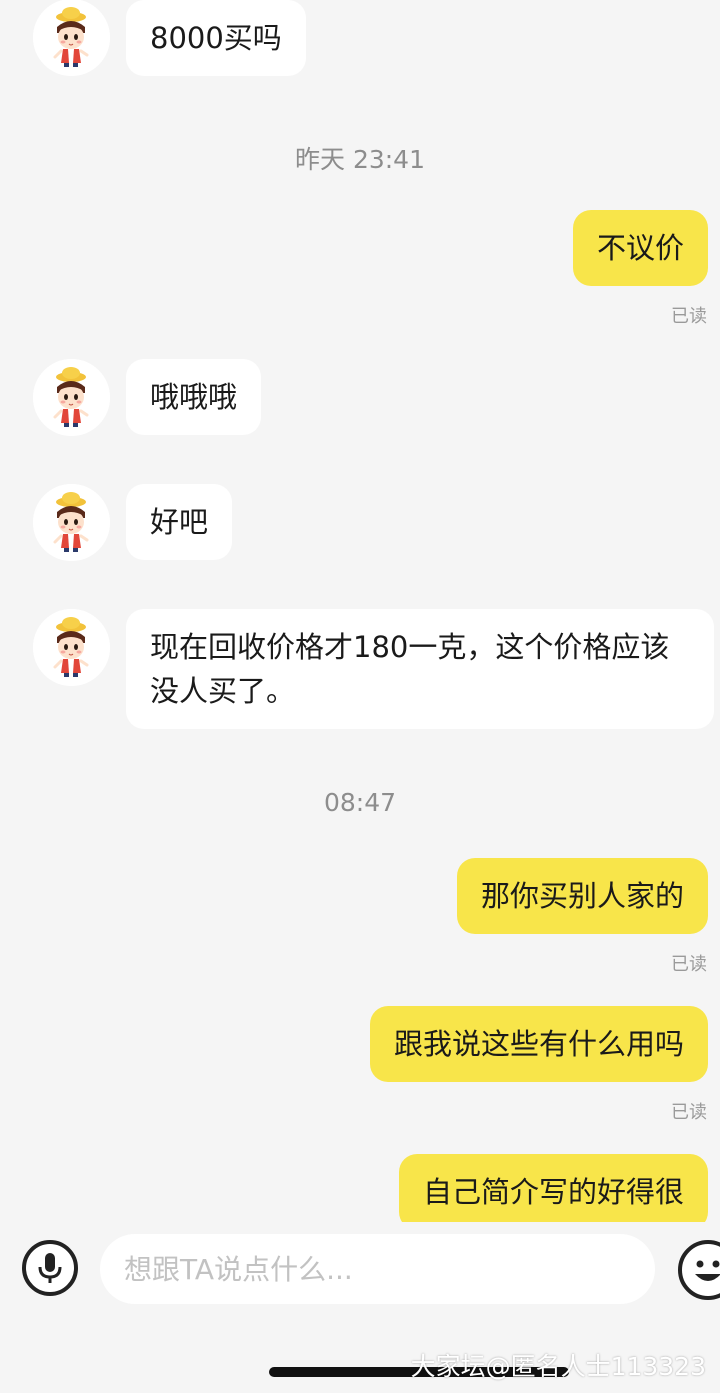  What do you see at coordinates (553, 1188) in the screenshot?
I see `outgoing-message-bubble: 自己简介写的好得很` at bounding box center [553, 1188].